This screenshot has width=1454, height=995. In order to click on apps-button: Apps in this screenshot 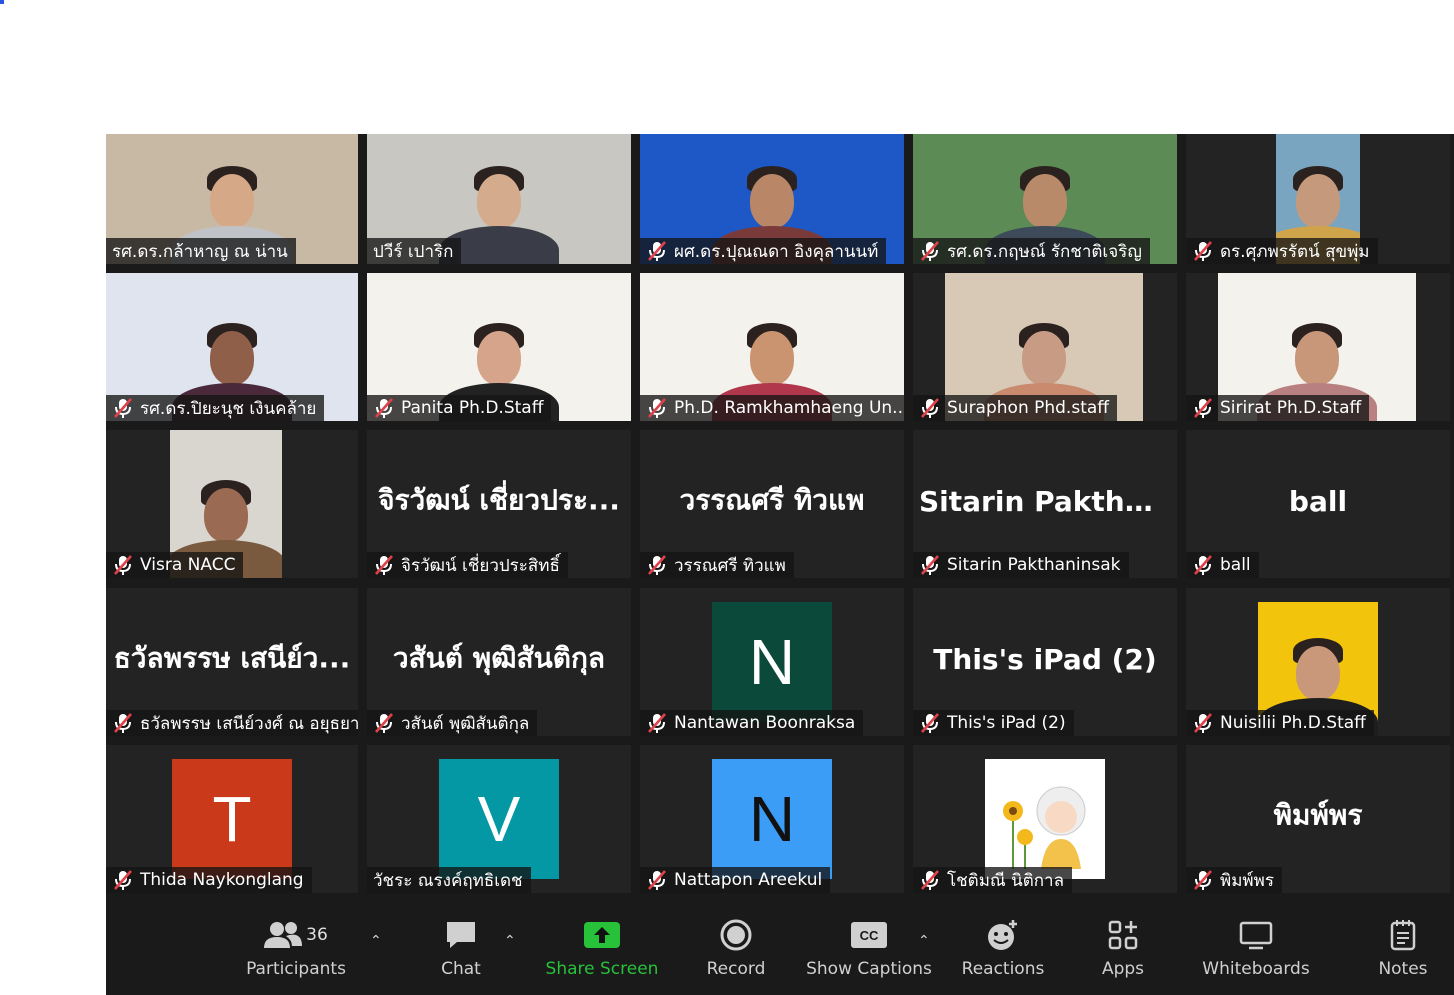, I will do `click(1123, 954)`.